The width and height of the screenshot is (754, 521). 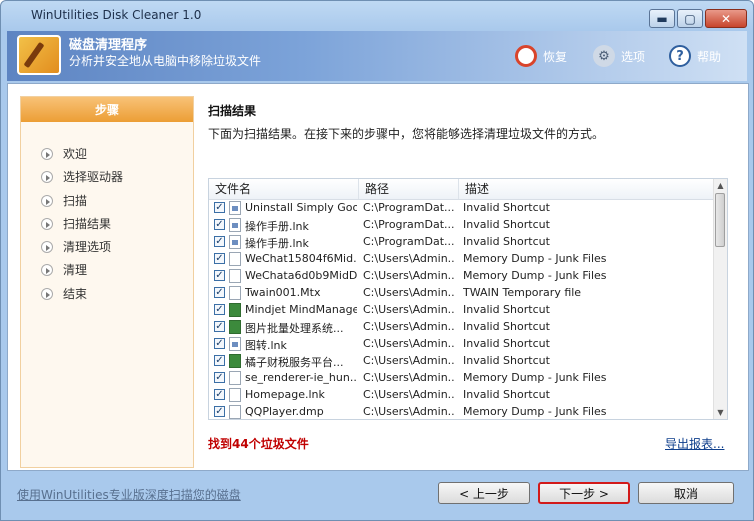 What do you see at coordinates (720, 185) in the screenshot?
I see `scroll-up-icon: ▲` at bounding box center [720, 185].